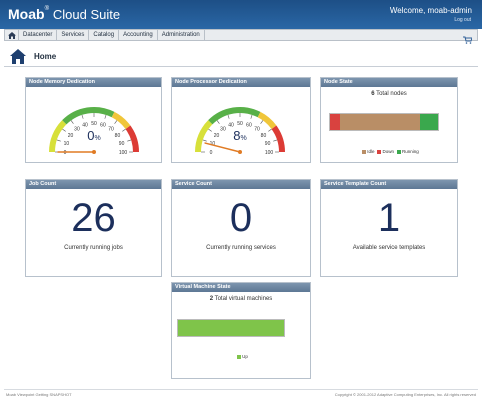 This screenshot has width=482, height=400. I want to click on panel-title: Node Memory Dedication, so click(93, 82).